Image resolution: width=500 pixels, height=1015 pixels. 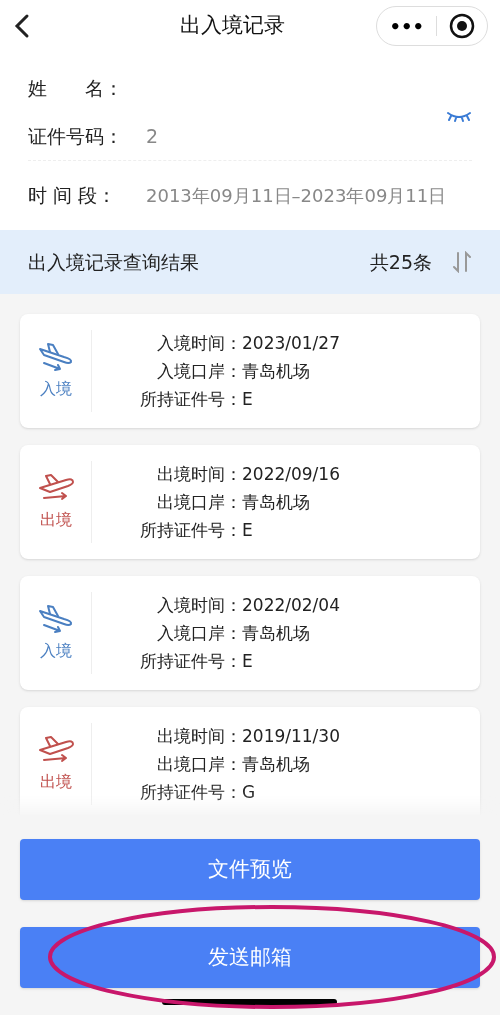 I want to click on field-value: 2023/01/27, so click(x=291, y=343).